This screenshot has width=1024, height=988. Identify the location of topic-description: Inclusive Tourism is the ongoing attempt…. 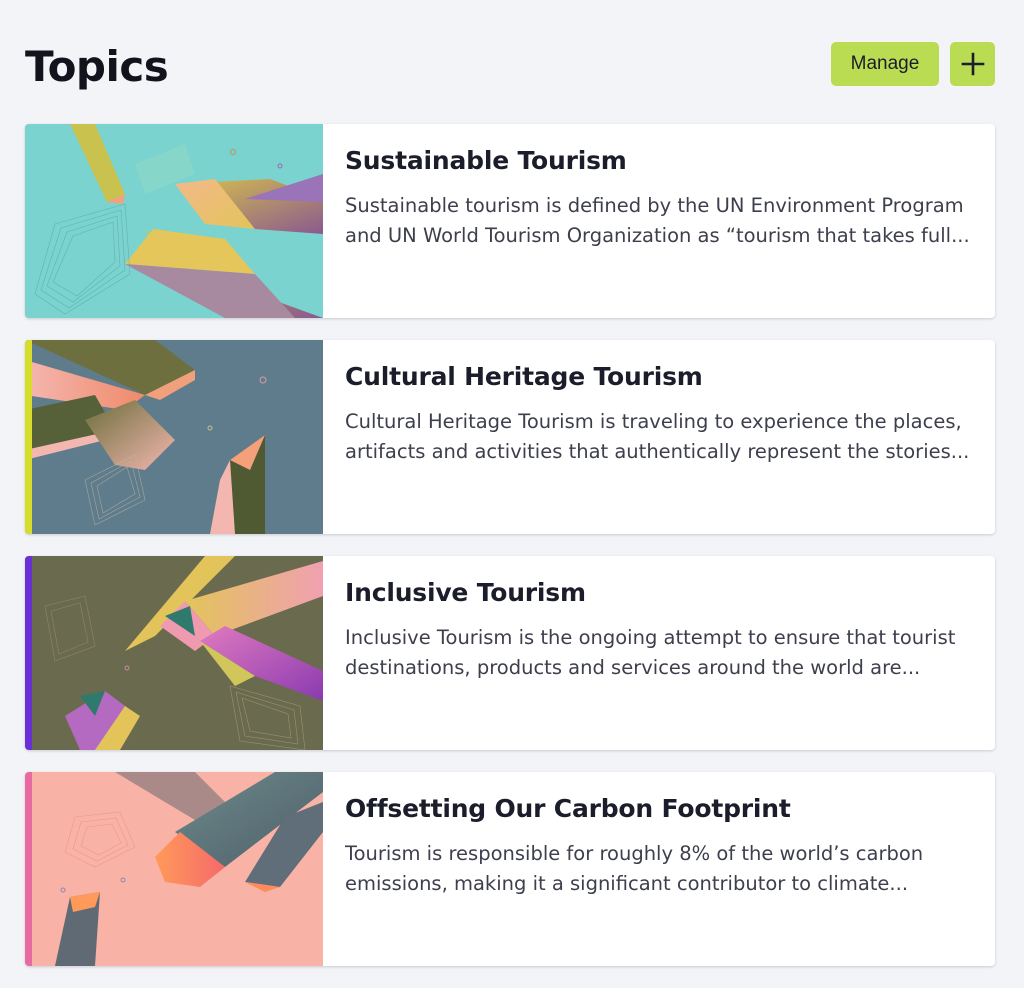
(650, 652).